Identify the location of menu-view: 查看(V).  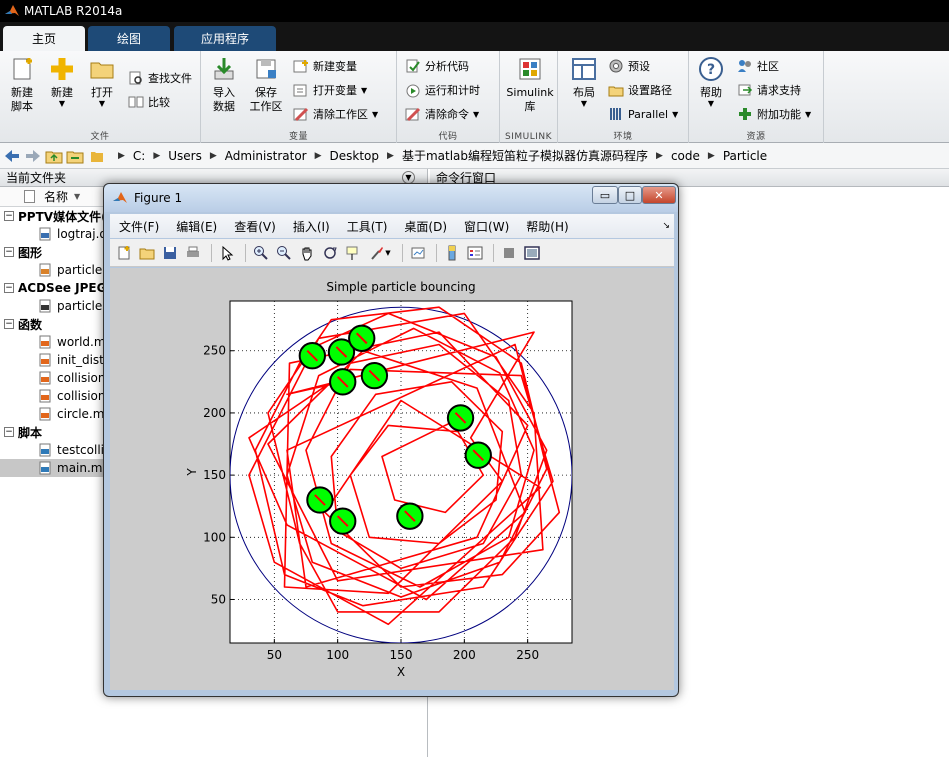
(255, 226).